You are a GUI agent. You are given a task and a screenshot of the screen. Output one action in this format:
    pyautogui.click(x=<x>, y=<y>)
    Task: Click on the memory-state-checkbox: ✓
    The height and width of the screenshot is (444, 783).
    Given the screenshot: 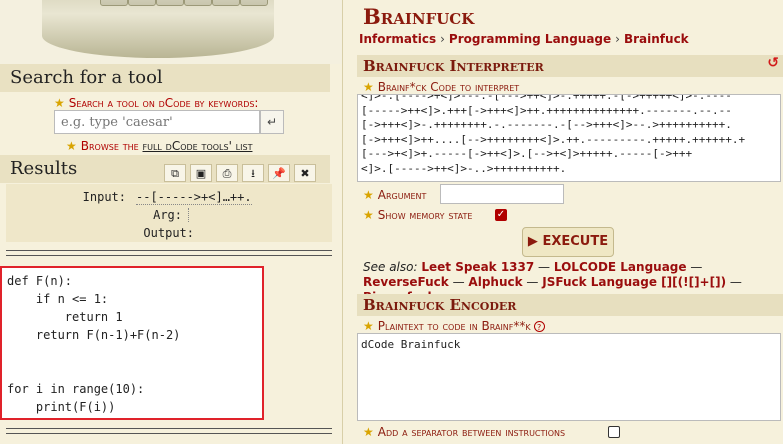 What is the action you would take?
    pyautogui.click(x=501, y=215)
    